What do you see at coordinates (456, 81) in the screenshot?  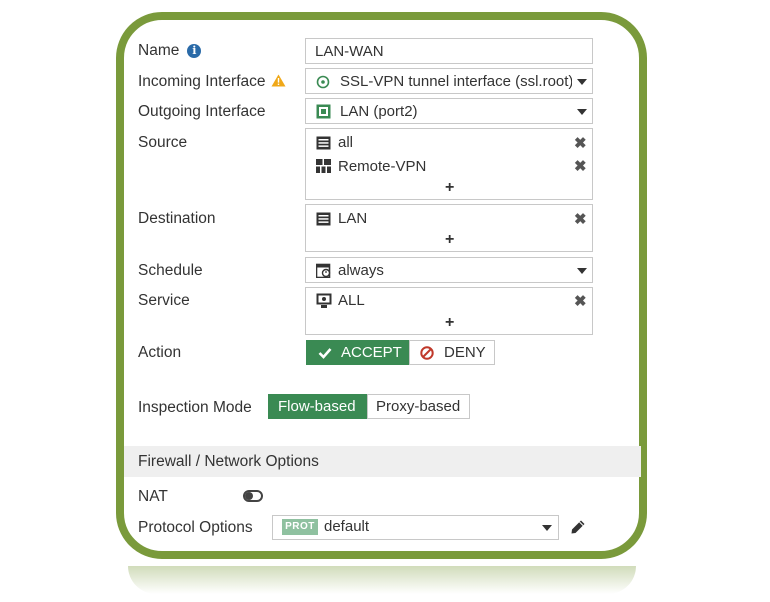 I see `incoming-interface-value: SSL-VPN tunnel interface (ssl.root)` at bounding box center [456, 81].